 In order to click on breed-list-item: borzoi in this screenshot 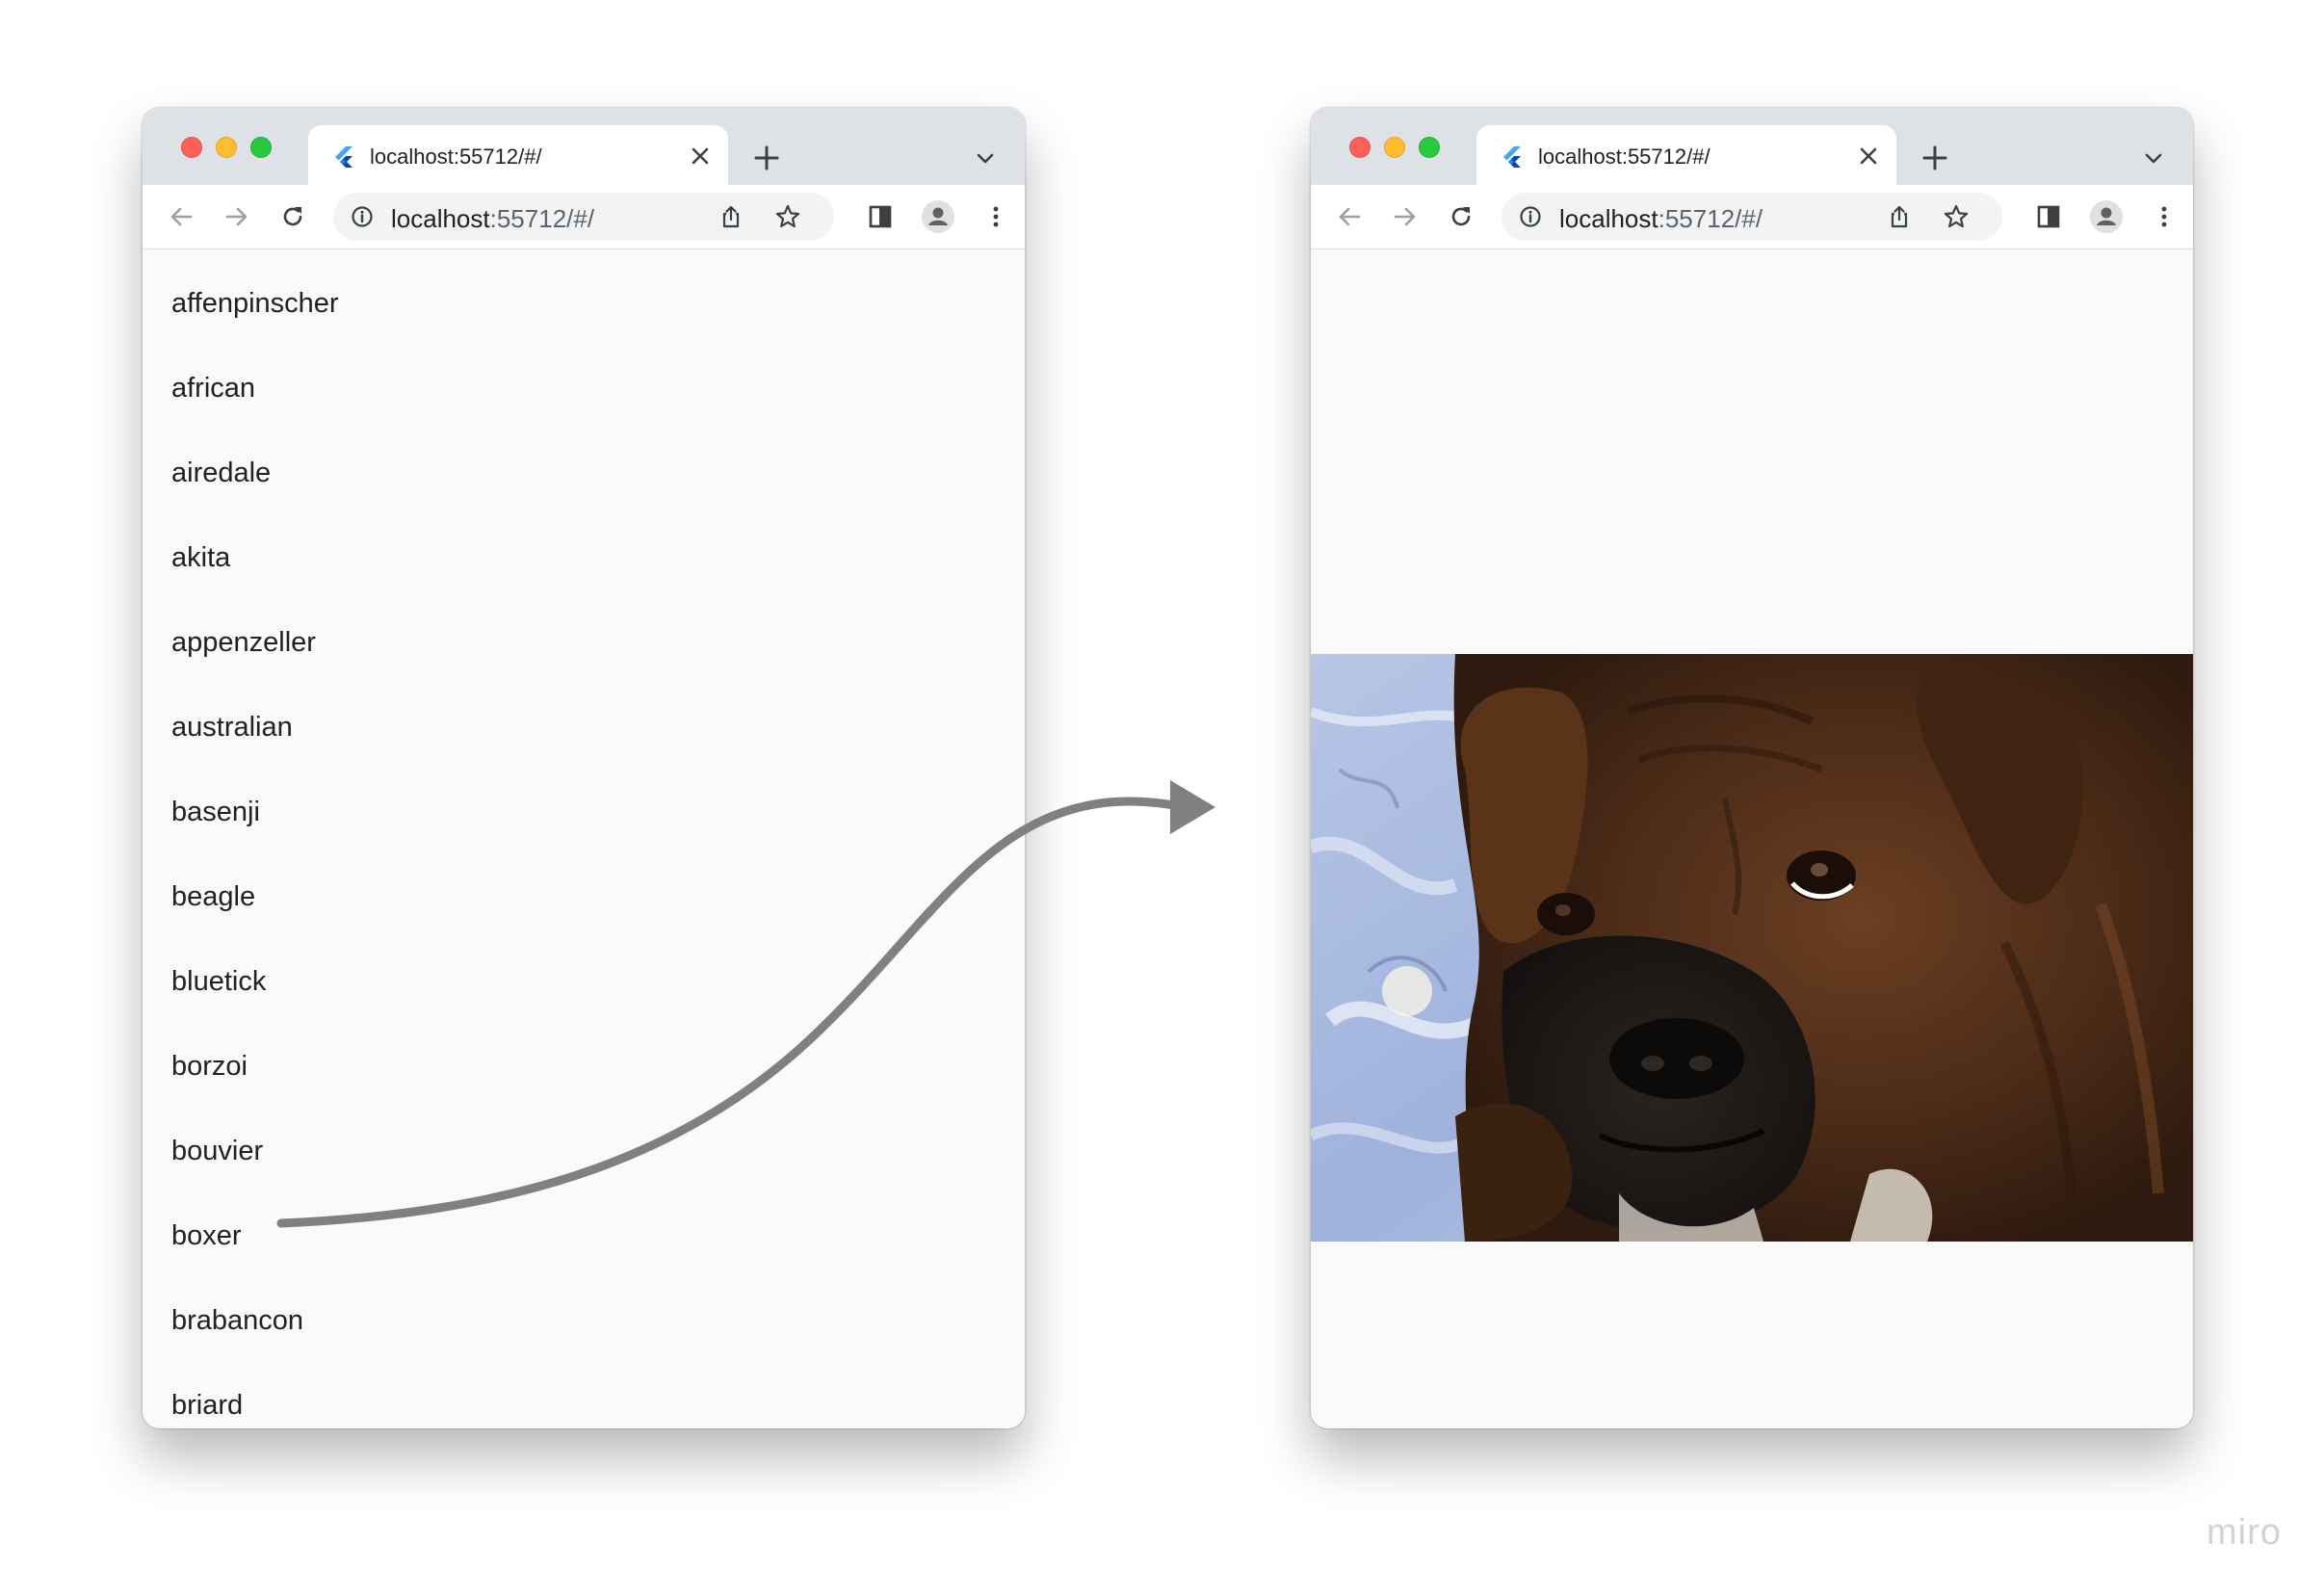, I will do `click(209, 1066)`.